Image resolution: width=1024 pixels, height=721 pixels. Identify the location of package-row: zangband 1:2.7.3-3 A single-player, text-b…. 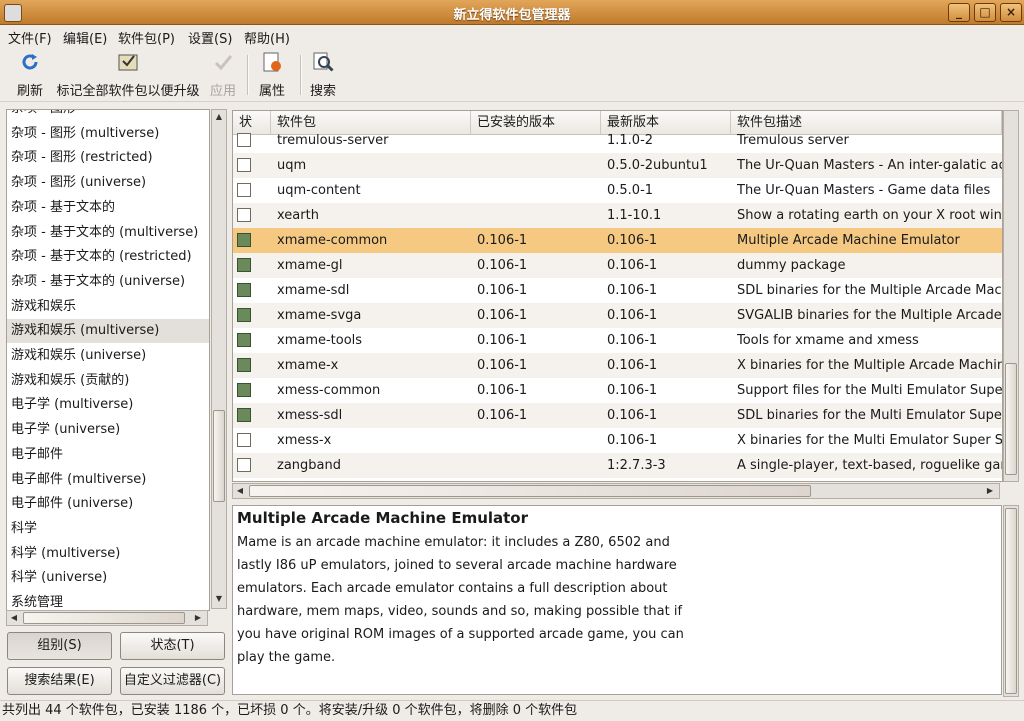
(617, 465).